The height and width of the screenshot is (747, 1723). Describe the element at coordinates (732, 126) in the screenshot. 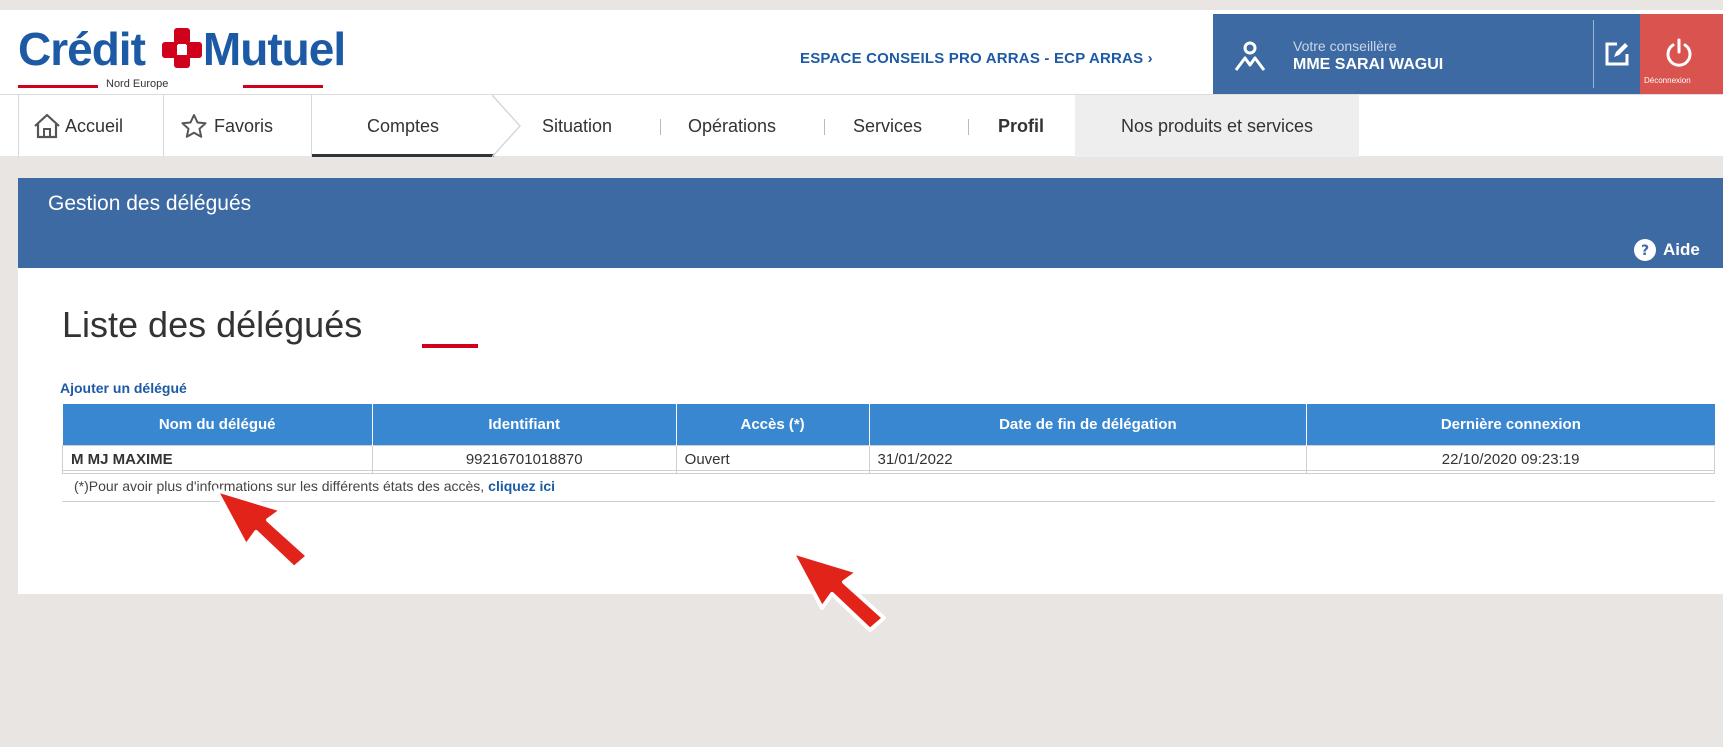

I see `nav-operations: Opérations` at that location.